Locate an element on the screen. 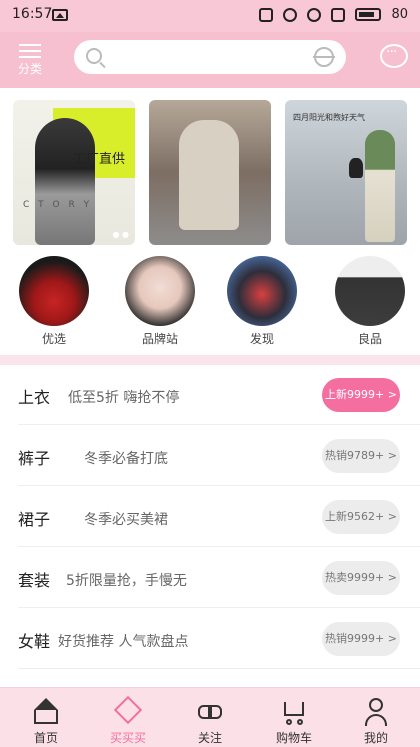  list-item-badge: 热卖9999+ > is located at coordinates (361, 578).